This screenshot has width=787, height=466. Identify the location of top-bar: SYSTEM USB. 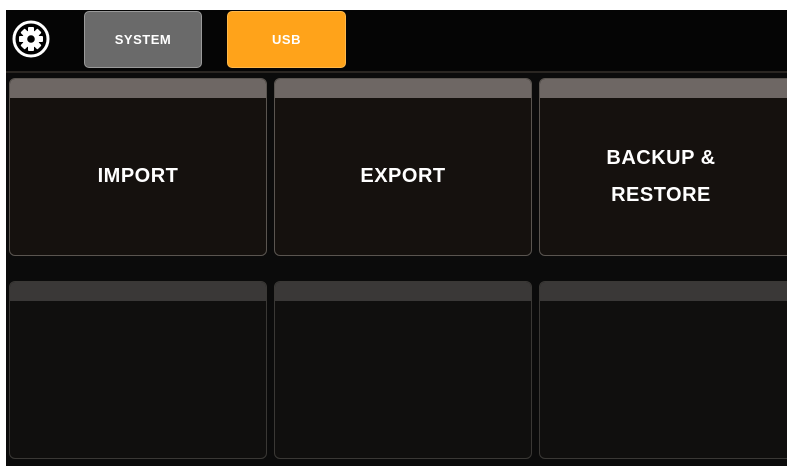
(396, 40).